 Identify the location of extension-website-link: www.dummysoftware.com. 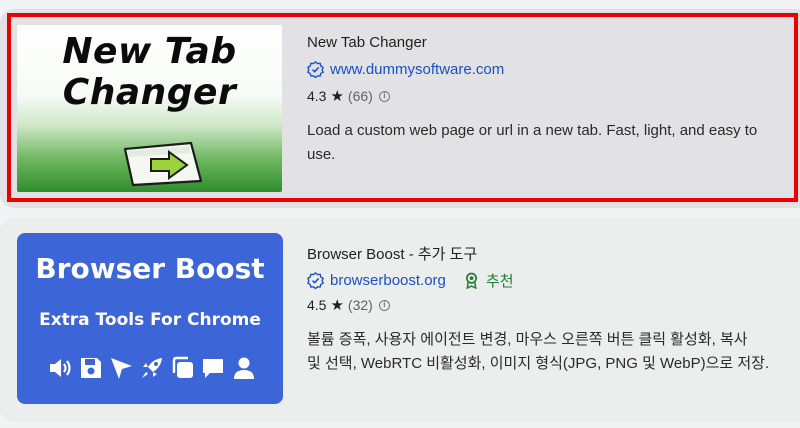
(405, 69).